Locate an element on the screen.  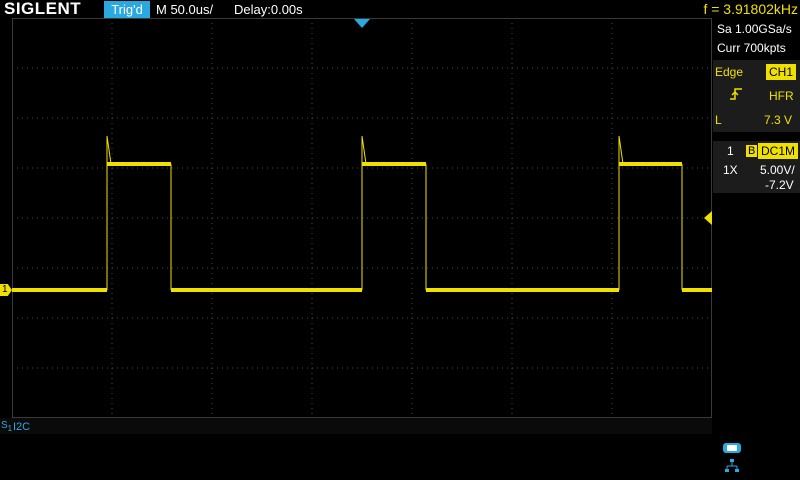
frequency-readout: f = 3.91802kHz is located at coordinates (750, 9).